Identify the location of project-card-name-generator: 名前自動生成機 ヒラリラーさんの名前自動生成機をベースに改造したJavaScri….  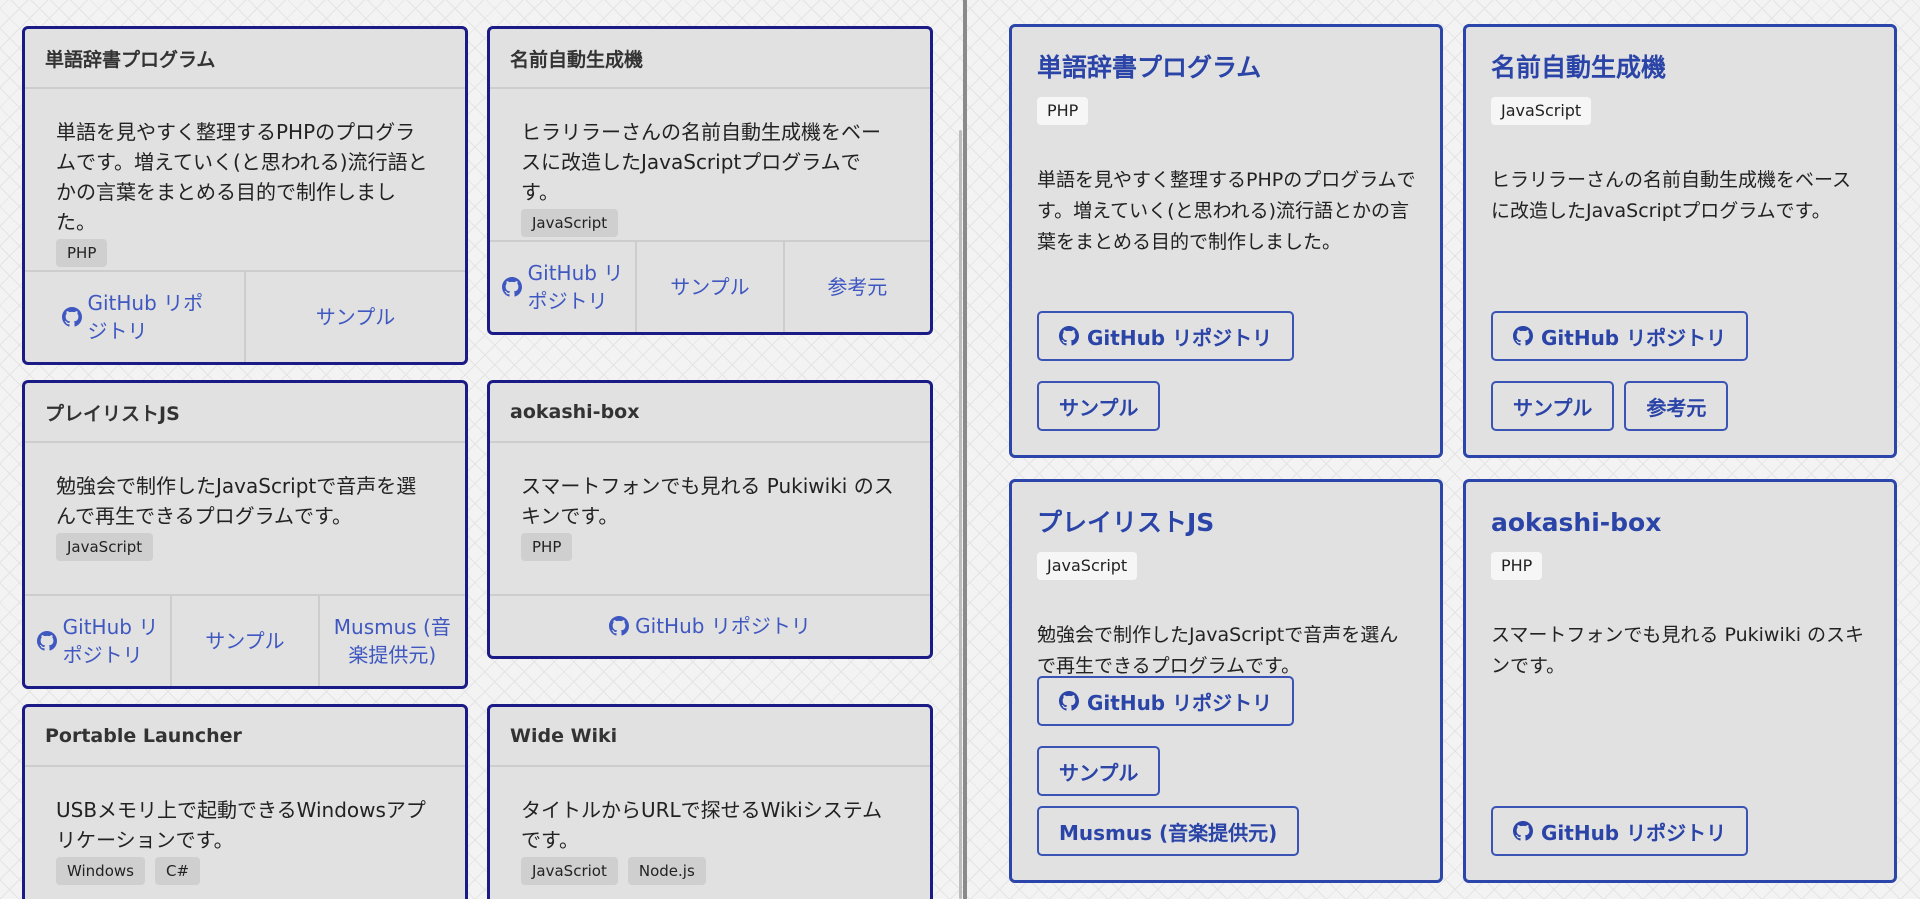
(710, 180).